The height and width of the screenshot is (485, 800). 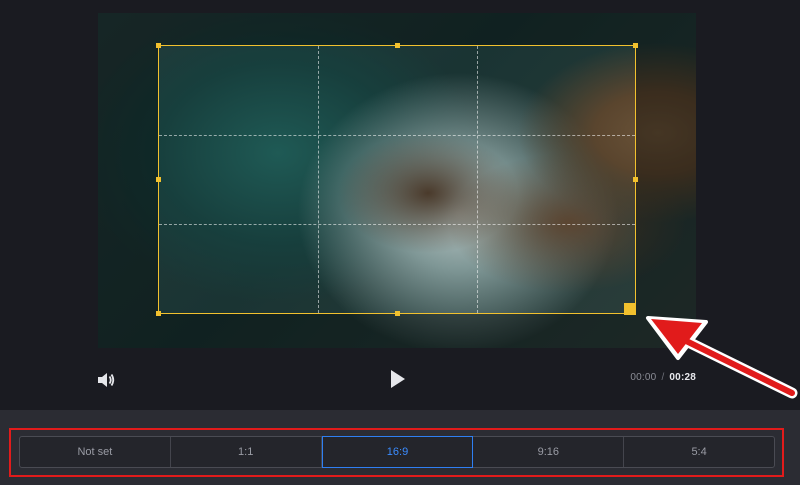 I want to click on crop-handle-top-left, so click(x=158, y=45).